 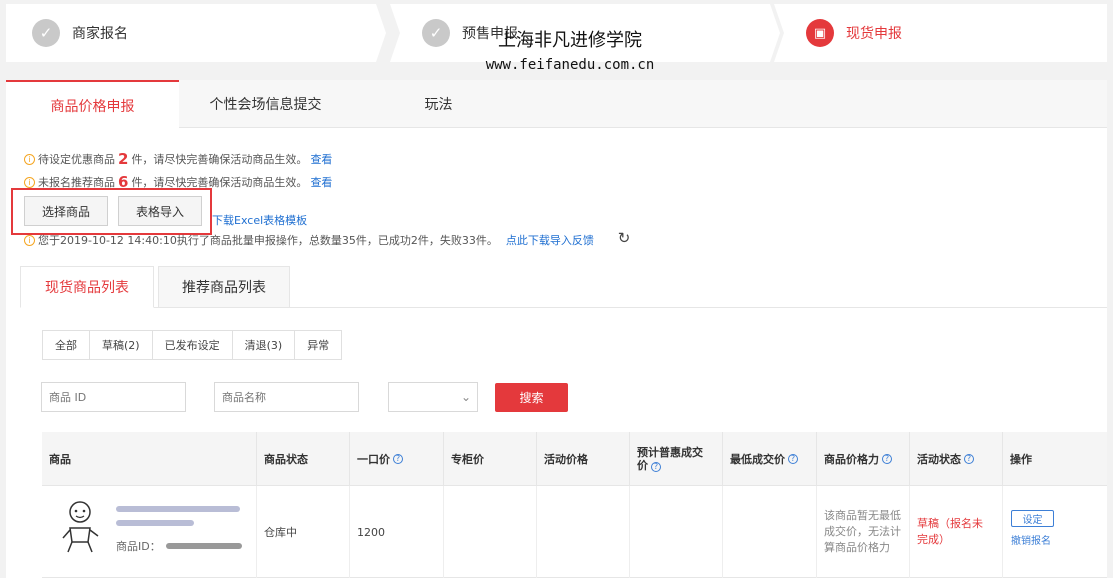 What do you see at coordinates (303, 459) in the screenshot?
I see `col-status: 商品状态` at bounding box center [303, 459].